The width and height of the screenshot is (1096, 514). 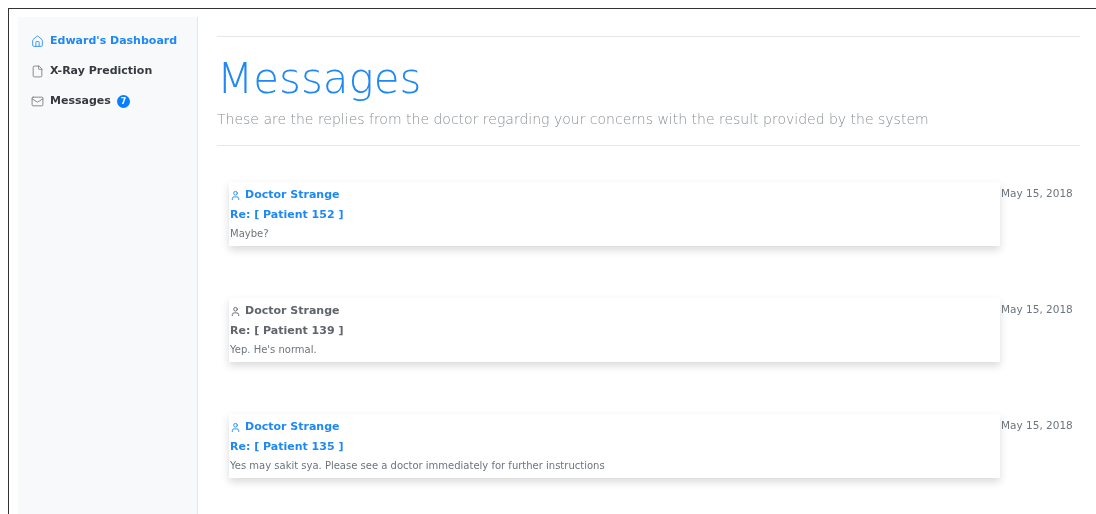 What do you see at coordinates (614, 330) in the screenshot?
I see `message-card: Doctor Strange Re: [ Patient 139 ] Yep. He's normal.` at bounding box center [614, 330].